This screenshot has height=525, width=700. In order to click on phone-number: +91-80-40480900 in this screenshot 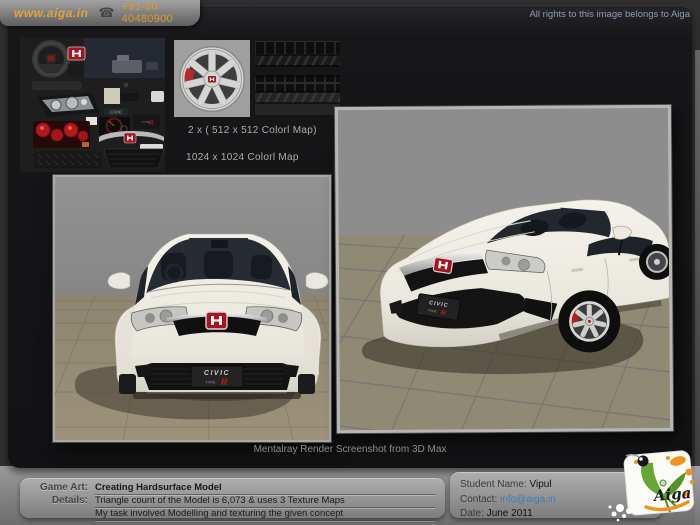, I will do `click(147, 13)`.